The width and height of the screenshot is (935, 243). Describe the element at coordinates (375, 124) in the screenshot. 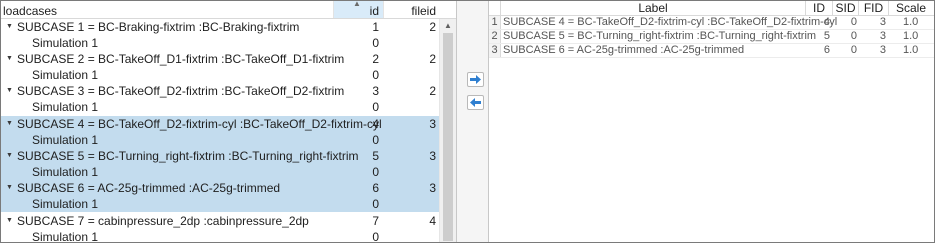

I see `tree-row-id: 4` at that location.